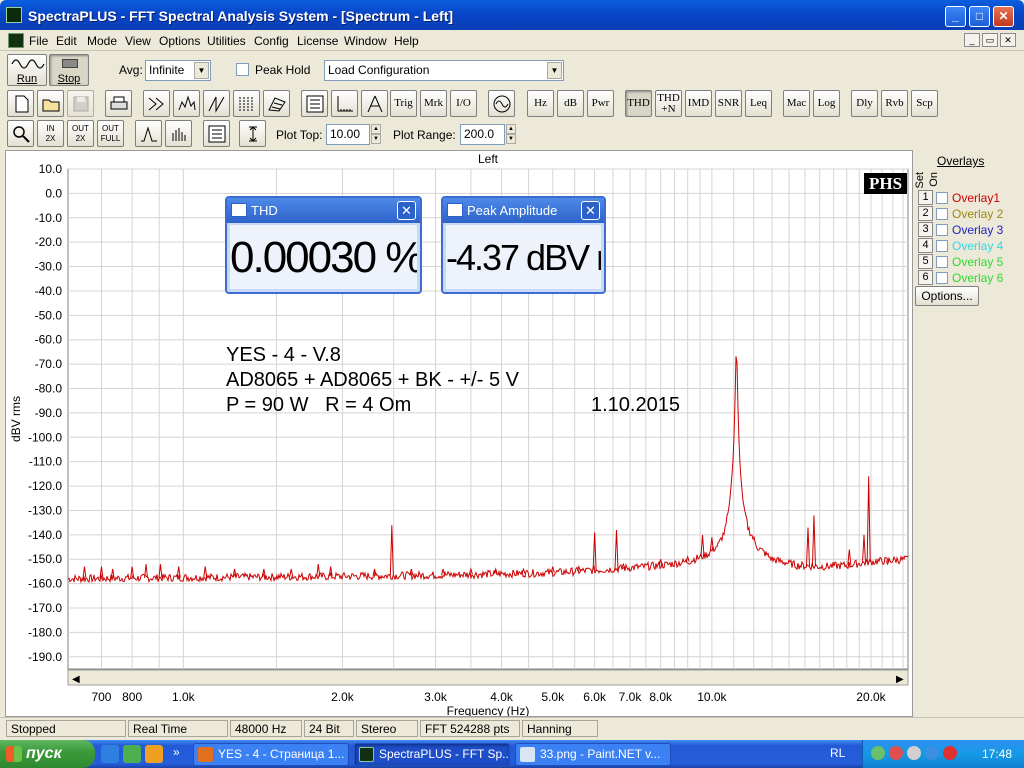 The image size is (1024, 768). What do you see at coordinates (444, 70) in the screenshot?
I see `config-select: Load Configuration ▼` at bounding box center [444, 70].